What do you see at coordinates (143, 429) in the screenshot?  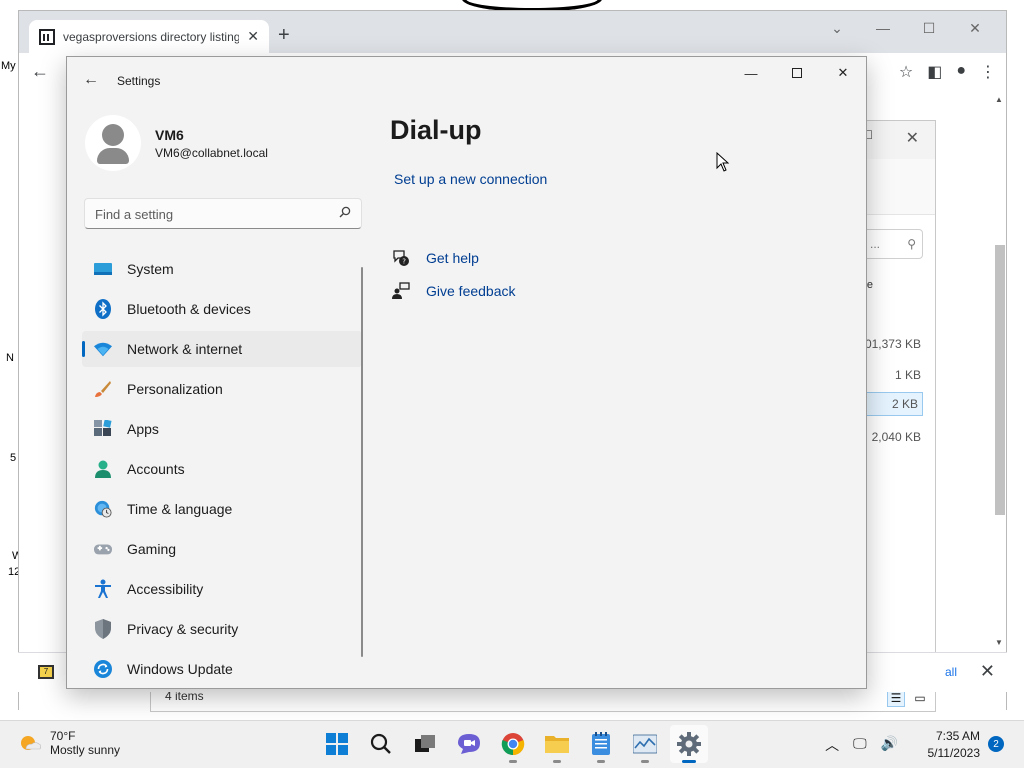 I see `sidebar-item-label: Apps` at bounding box center [143, 429].